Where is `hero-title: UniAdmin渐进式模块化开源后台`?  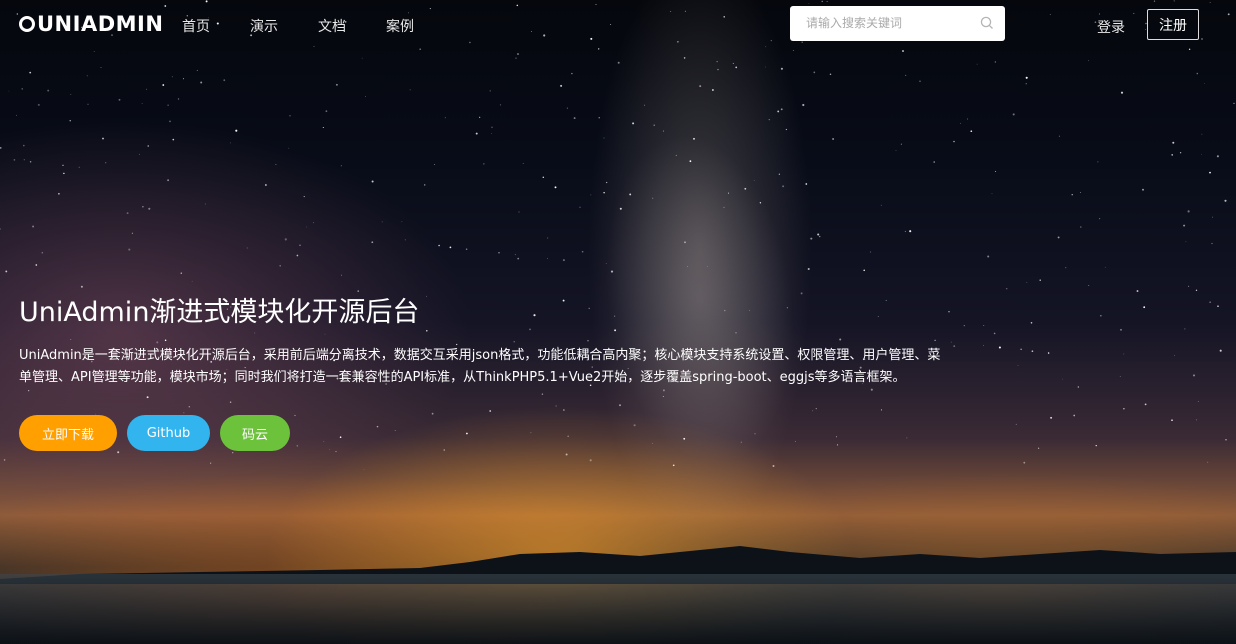
hero-title: UniAdmin渐进式模块化开源后台 is located at coordinates (219, 312).